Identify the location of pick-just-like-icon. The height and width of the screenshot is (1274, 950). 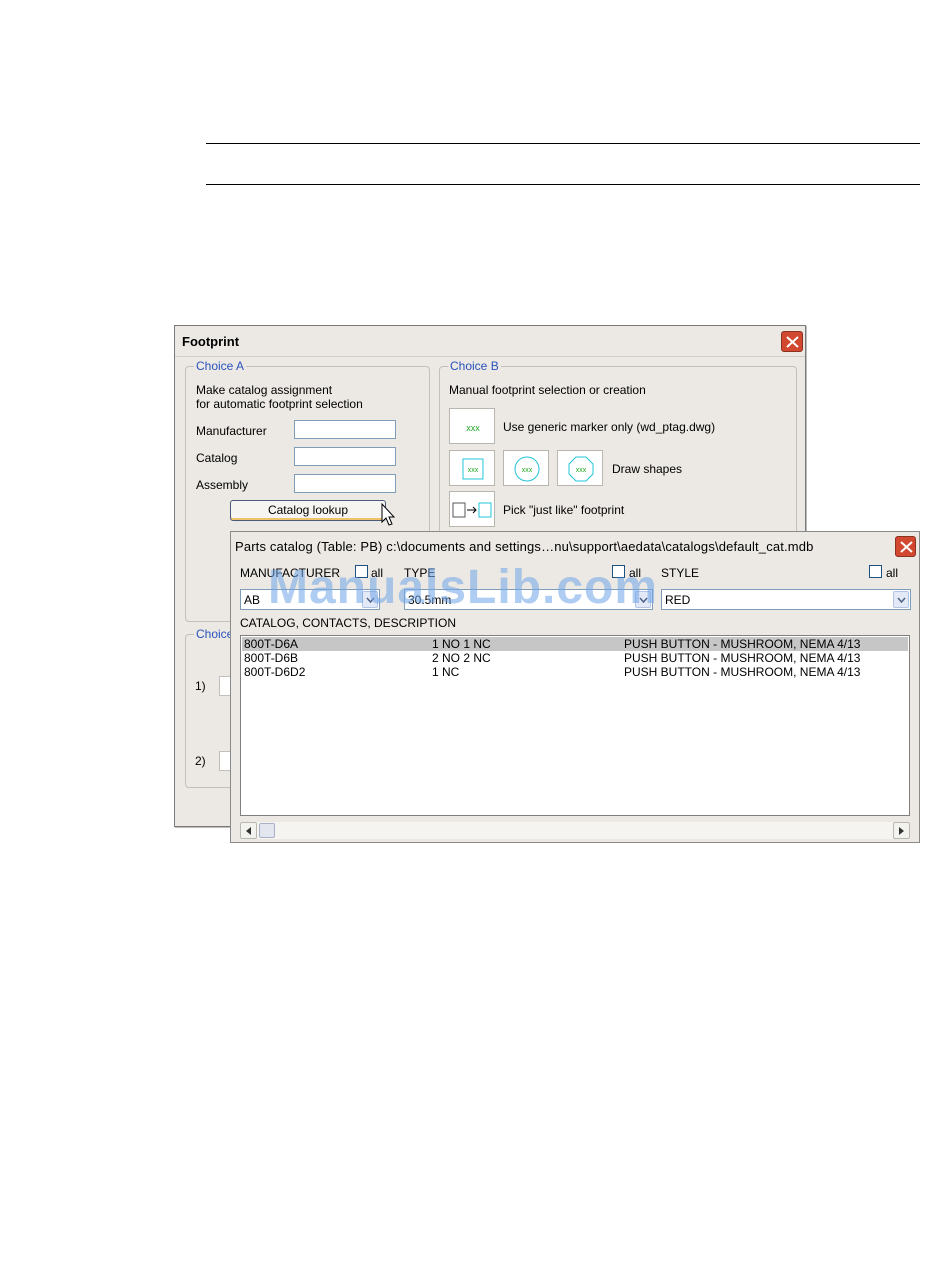
(472, 510).